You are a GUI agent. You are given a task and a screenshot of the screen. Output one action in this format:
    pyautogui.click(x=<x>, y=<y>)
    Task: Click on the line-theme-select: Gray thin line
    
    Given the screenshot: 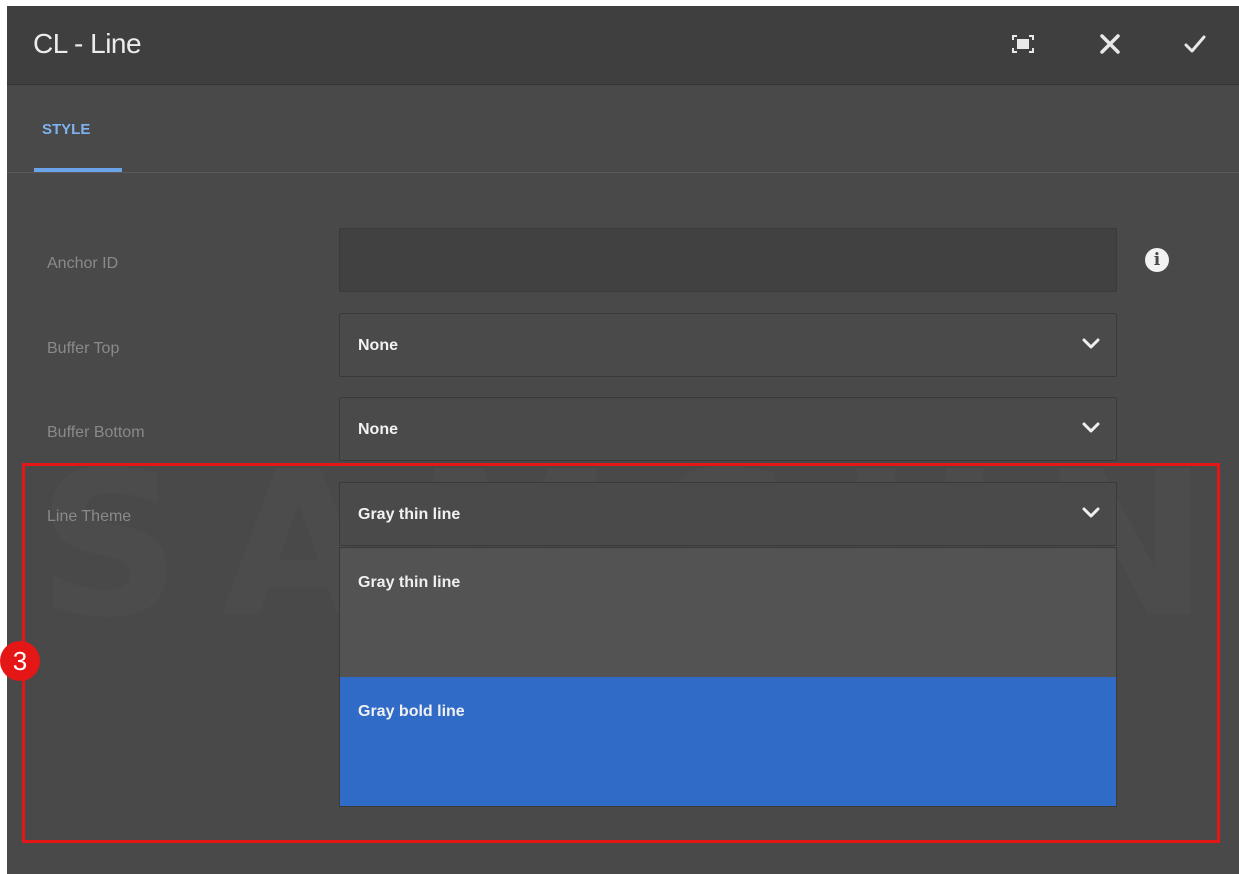 What is the action you would take?
    pyautogui.click(x=728, y=514)
    